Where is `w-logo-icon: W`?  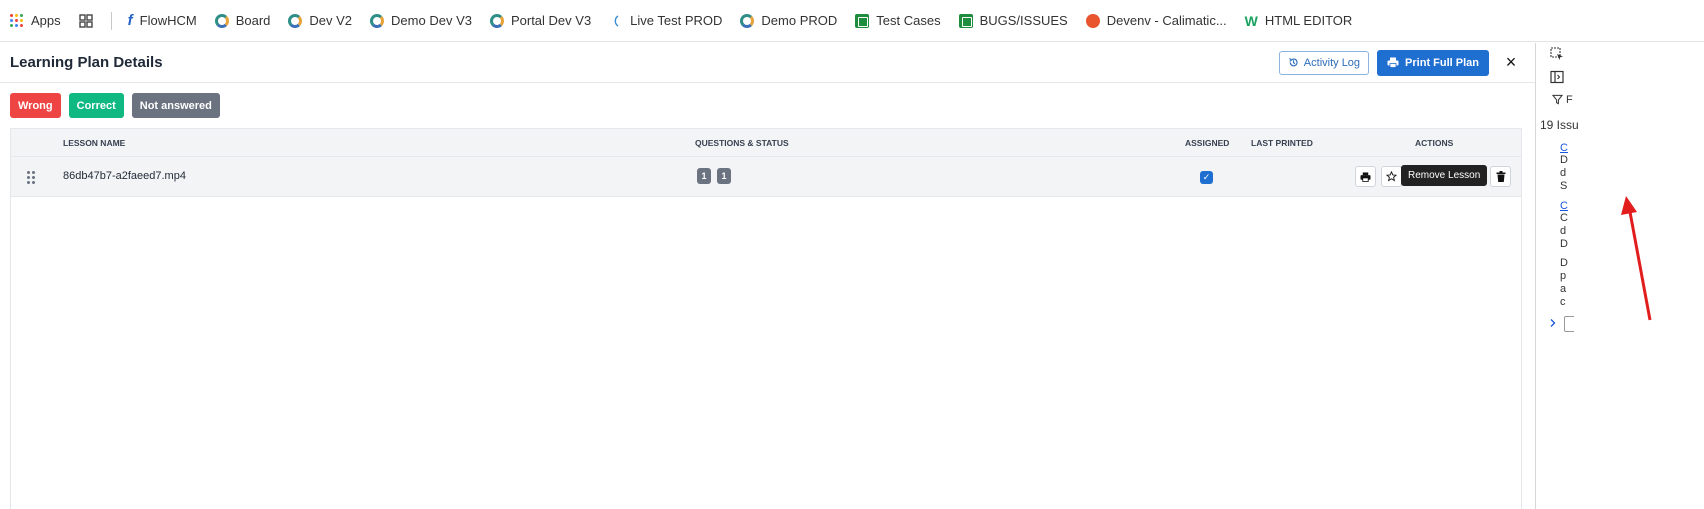 w-logo-icon: W is located at coordinates (1251, 20).